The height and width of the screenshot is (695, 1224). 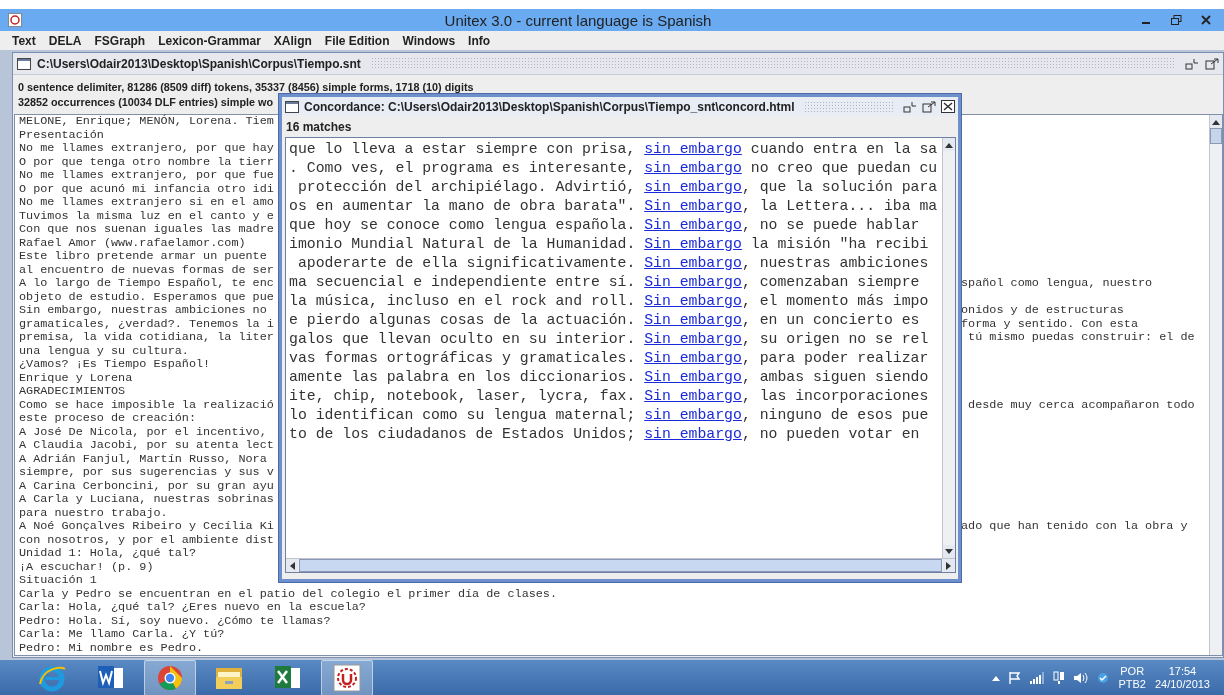 I want to click on statistics-text: 0 sentence delimiter, 81286 (8509 diff) tokens, 35337 (8456) simple forms, 1718 (10) digits, so click(x=246, y=87).